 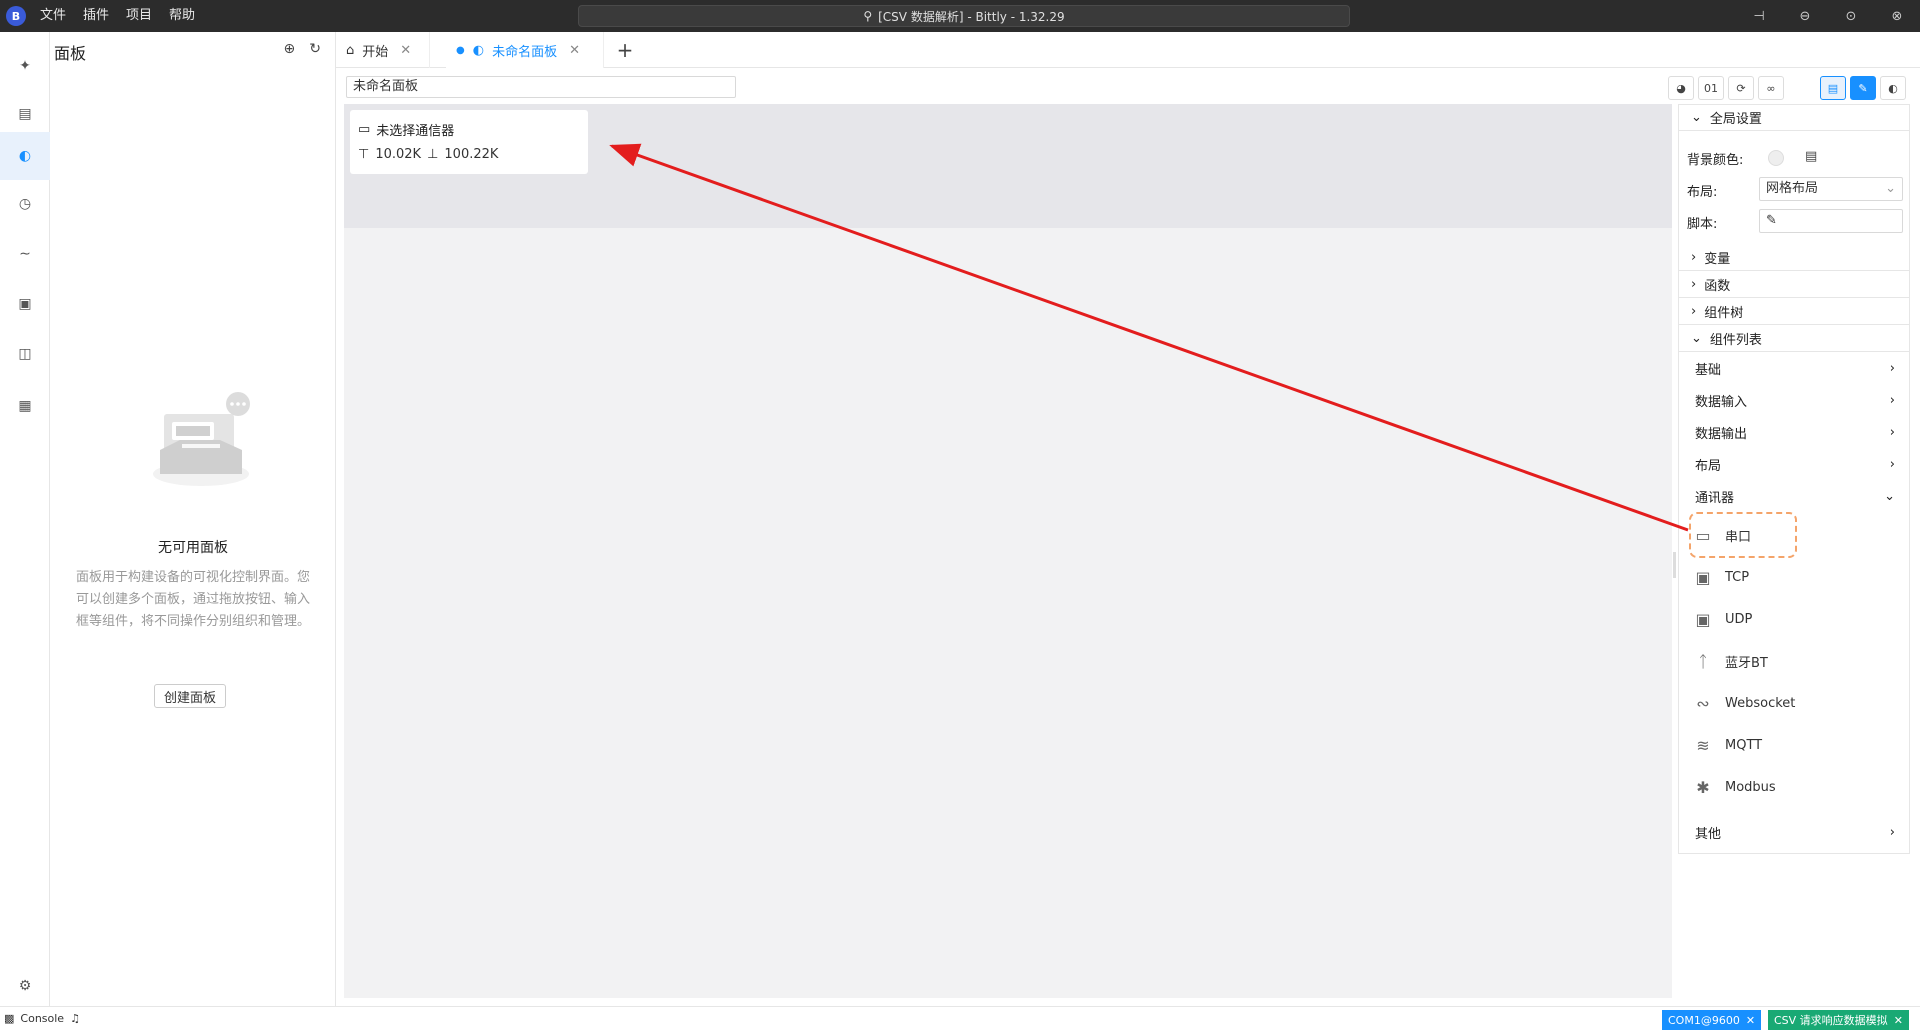 I want to click on component-bluetooth: ᛏ 蓝牙BT, so click(x=1729, y=661).